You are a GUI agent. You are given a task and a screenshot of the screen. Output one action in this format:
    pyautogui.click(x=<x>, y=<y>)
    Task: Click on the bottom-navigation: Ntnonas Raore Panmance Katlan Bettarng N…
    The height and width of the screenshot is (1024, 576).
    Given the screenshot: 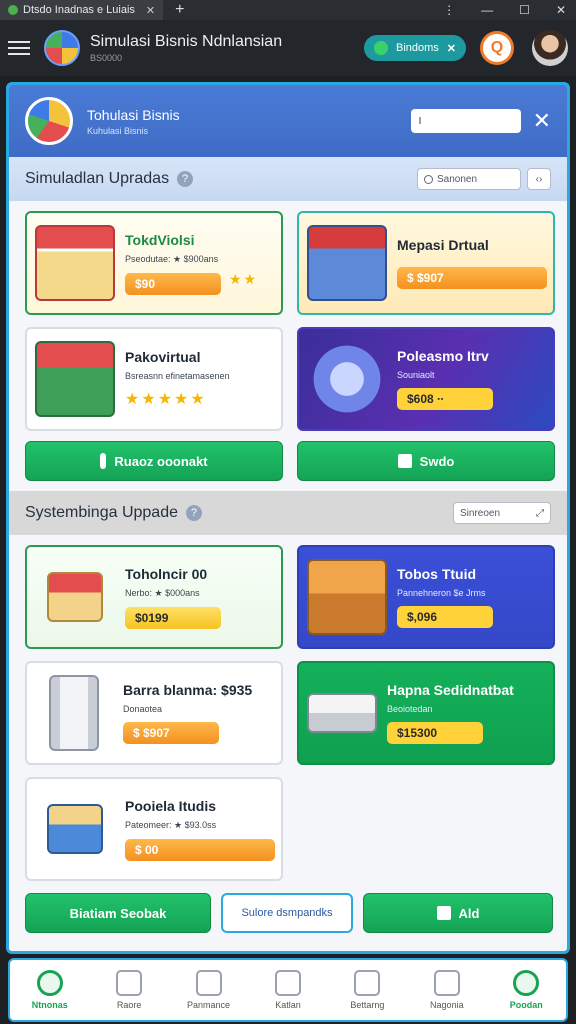 What is the action you would take?
    pyautogui.click(x=288, y=990)
    